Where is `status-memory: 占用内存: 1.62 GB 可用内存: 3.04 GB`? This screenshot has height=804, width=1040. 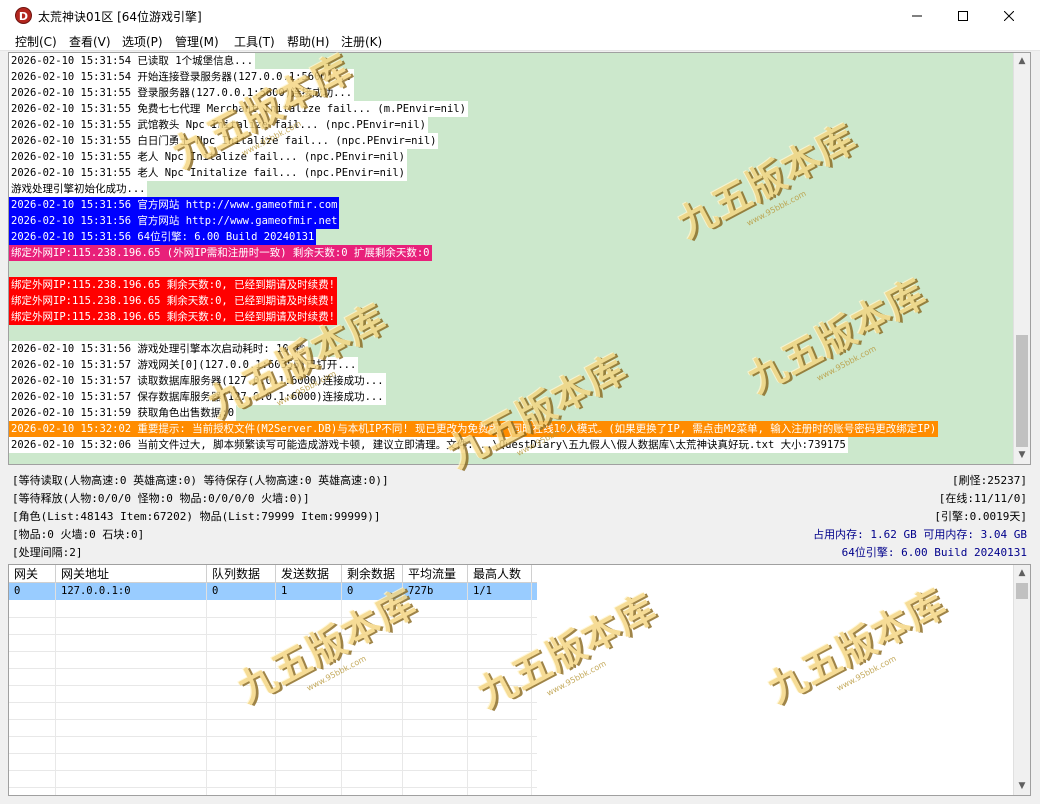 status-memory: 占用内存: 1.62 GB 可用内存: 3.04 GB is located at coordinates (920, 534).